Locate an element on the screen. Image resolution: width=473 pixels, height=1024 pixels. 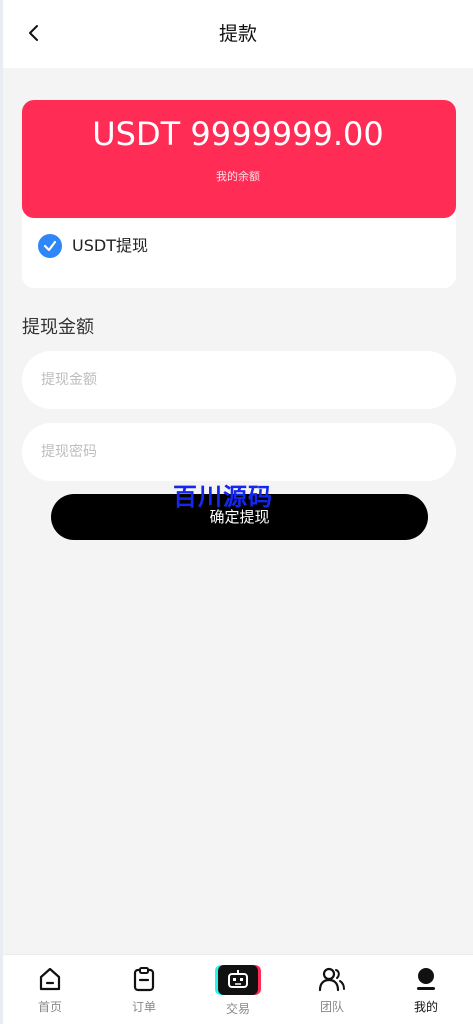
tab-label: 交易 is located at coordinates (237, 1009).